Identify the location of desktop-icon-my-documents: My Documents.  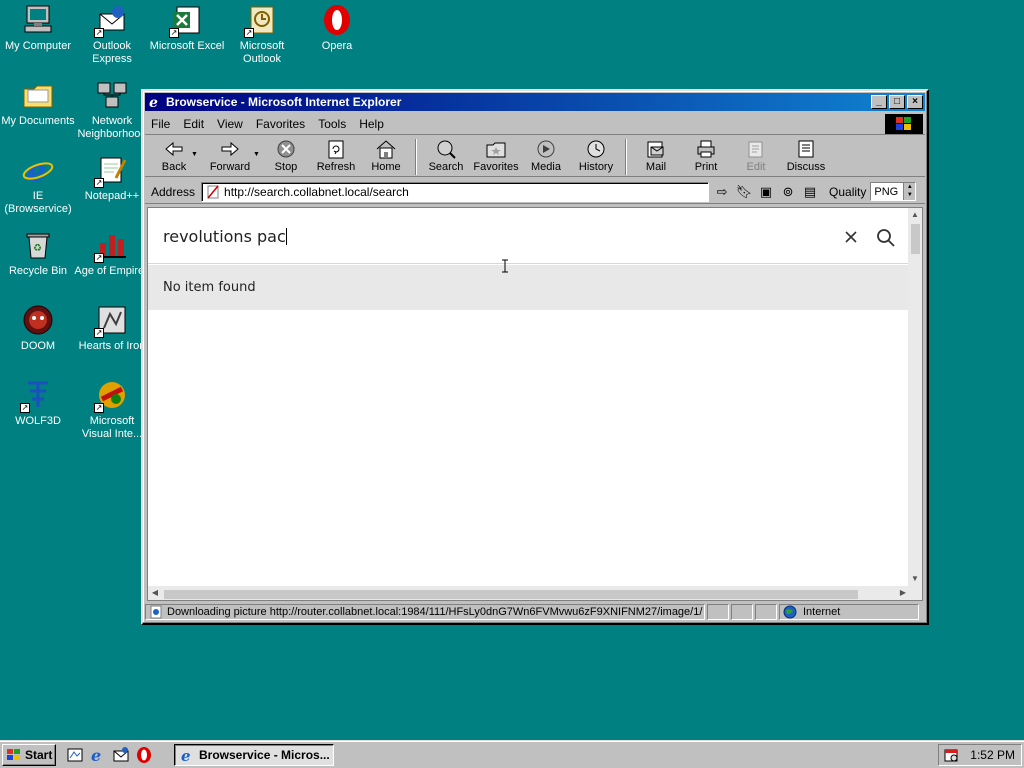
(38, 103).